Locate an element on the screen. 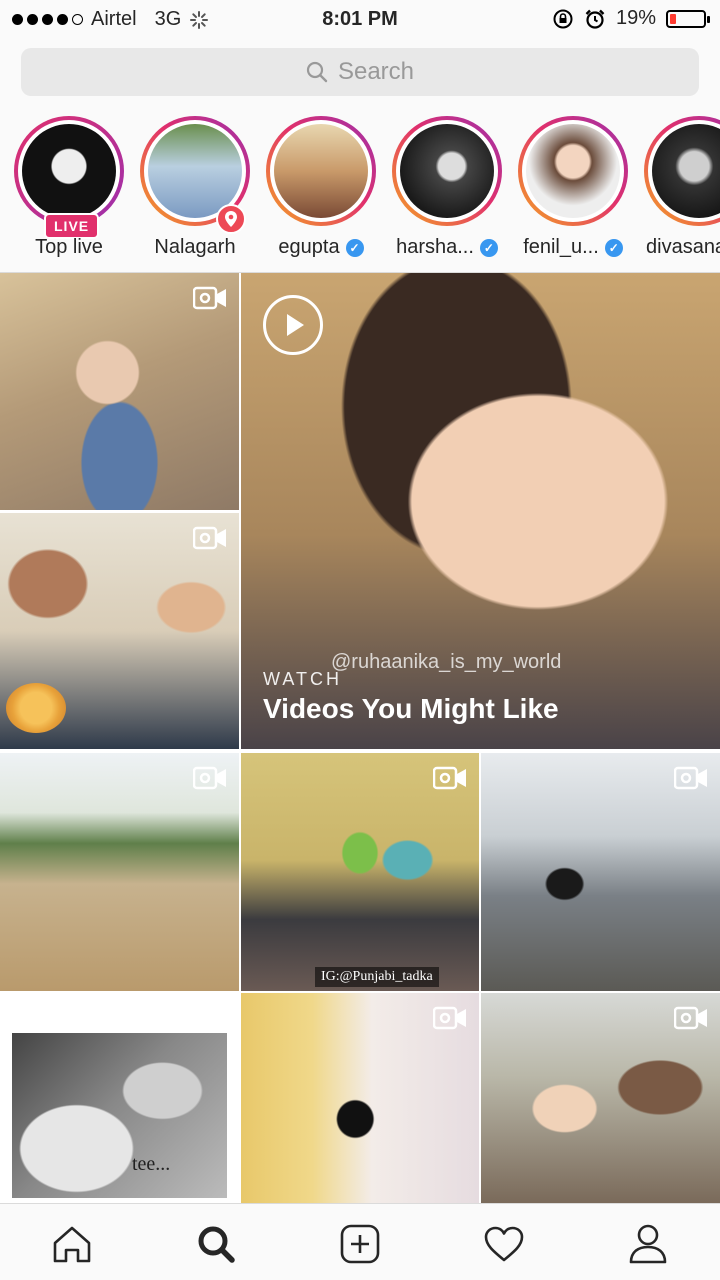 The image size is (720, 1280). home-icon is located at coordinates (72, 1244).